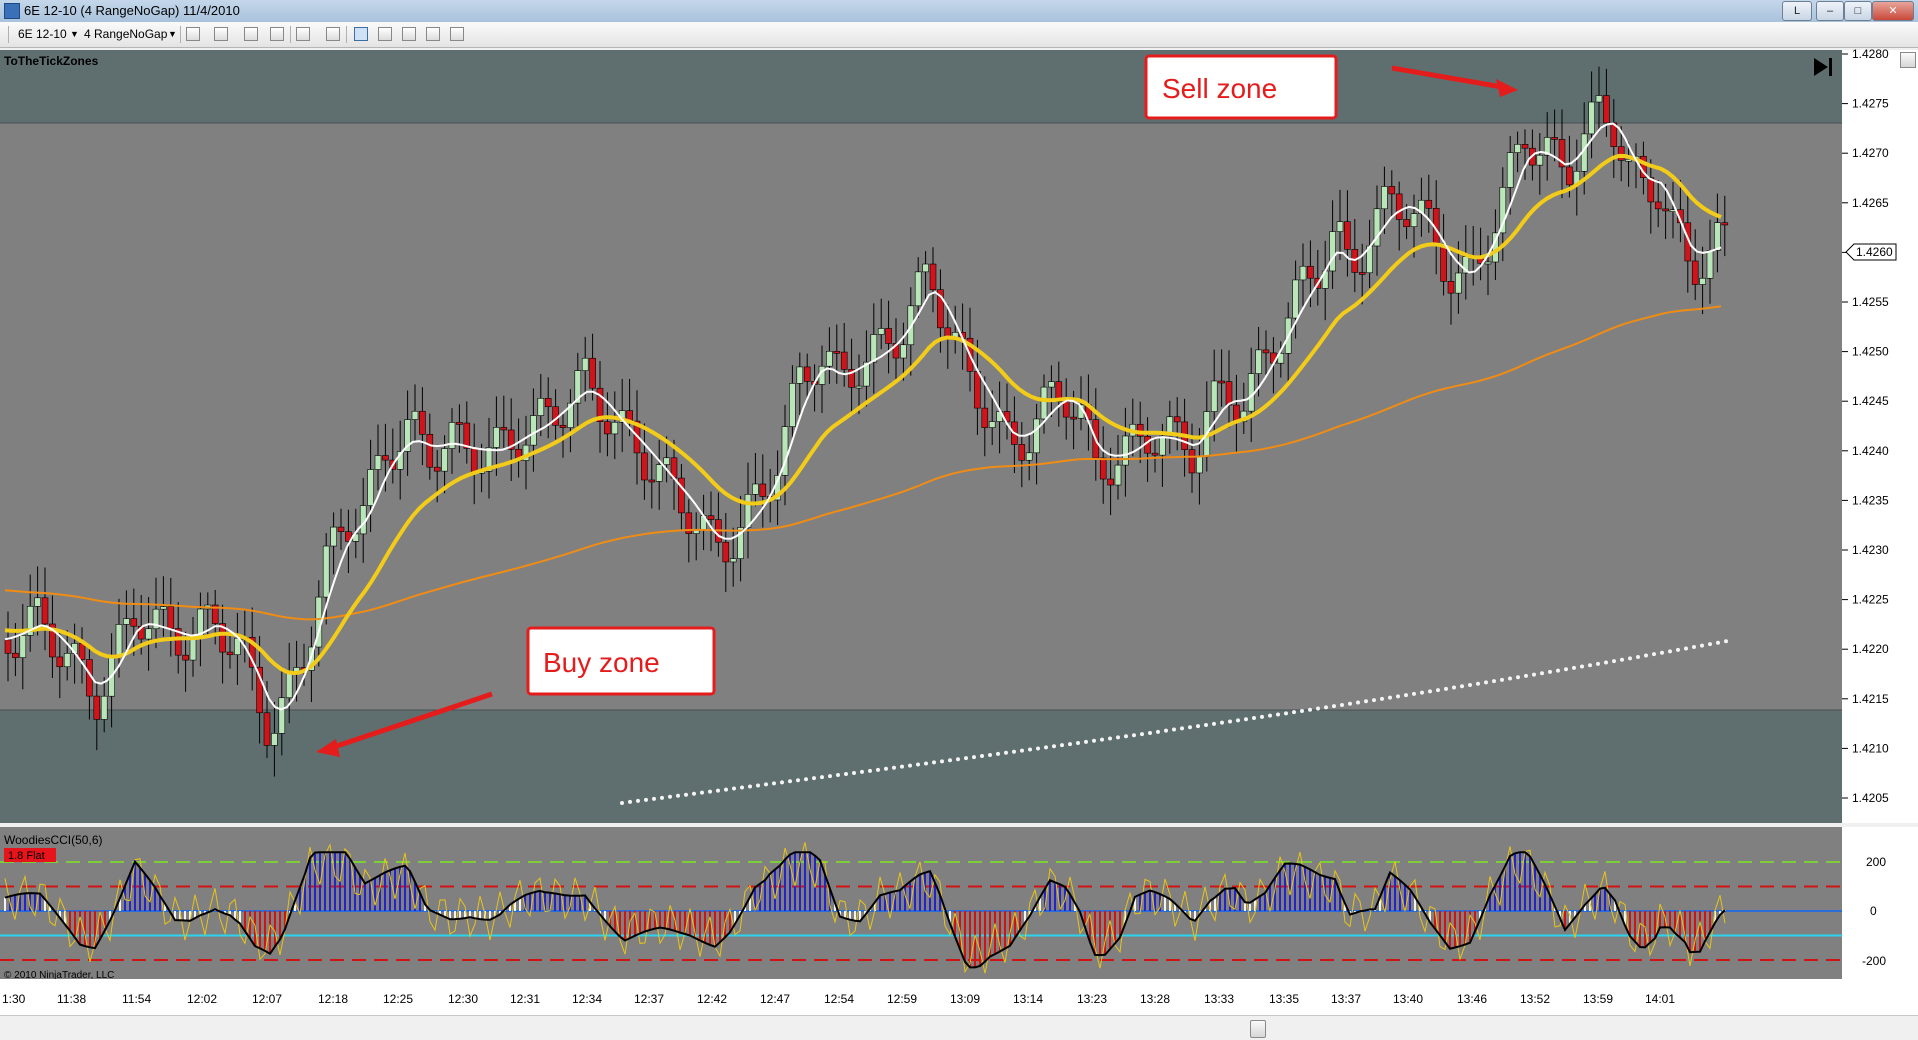 The image size is (1918, 1040). What do you see at coordinates (125, 34) in the screenshot?
I see `interval-selector: 4 RangeNoGap` at bounding box center [125, 34].